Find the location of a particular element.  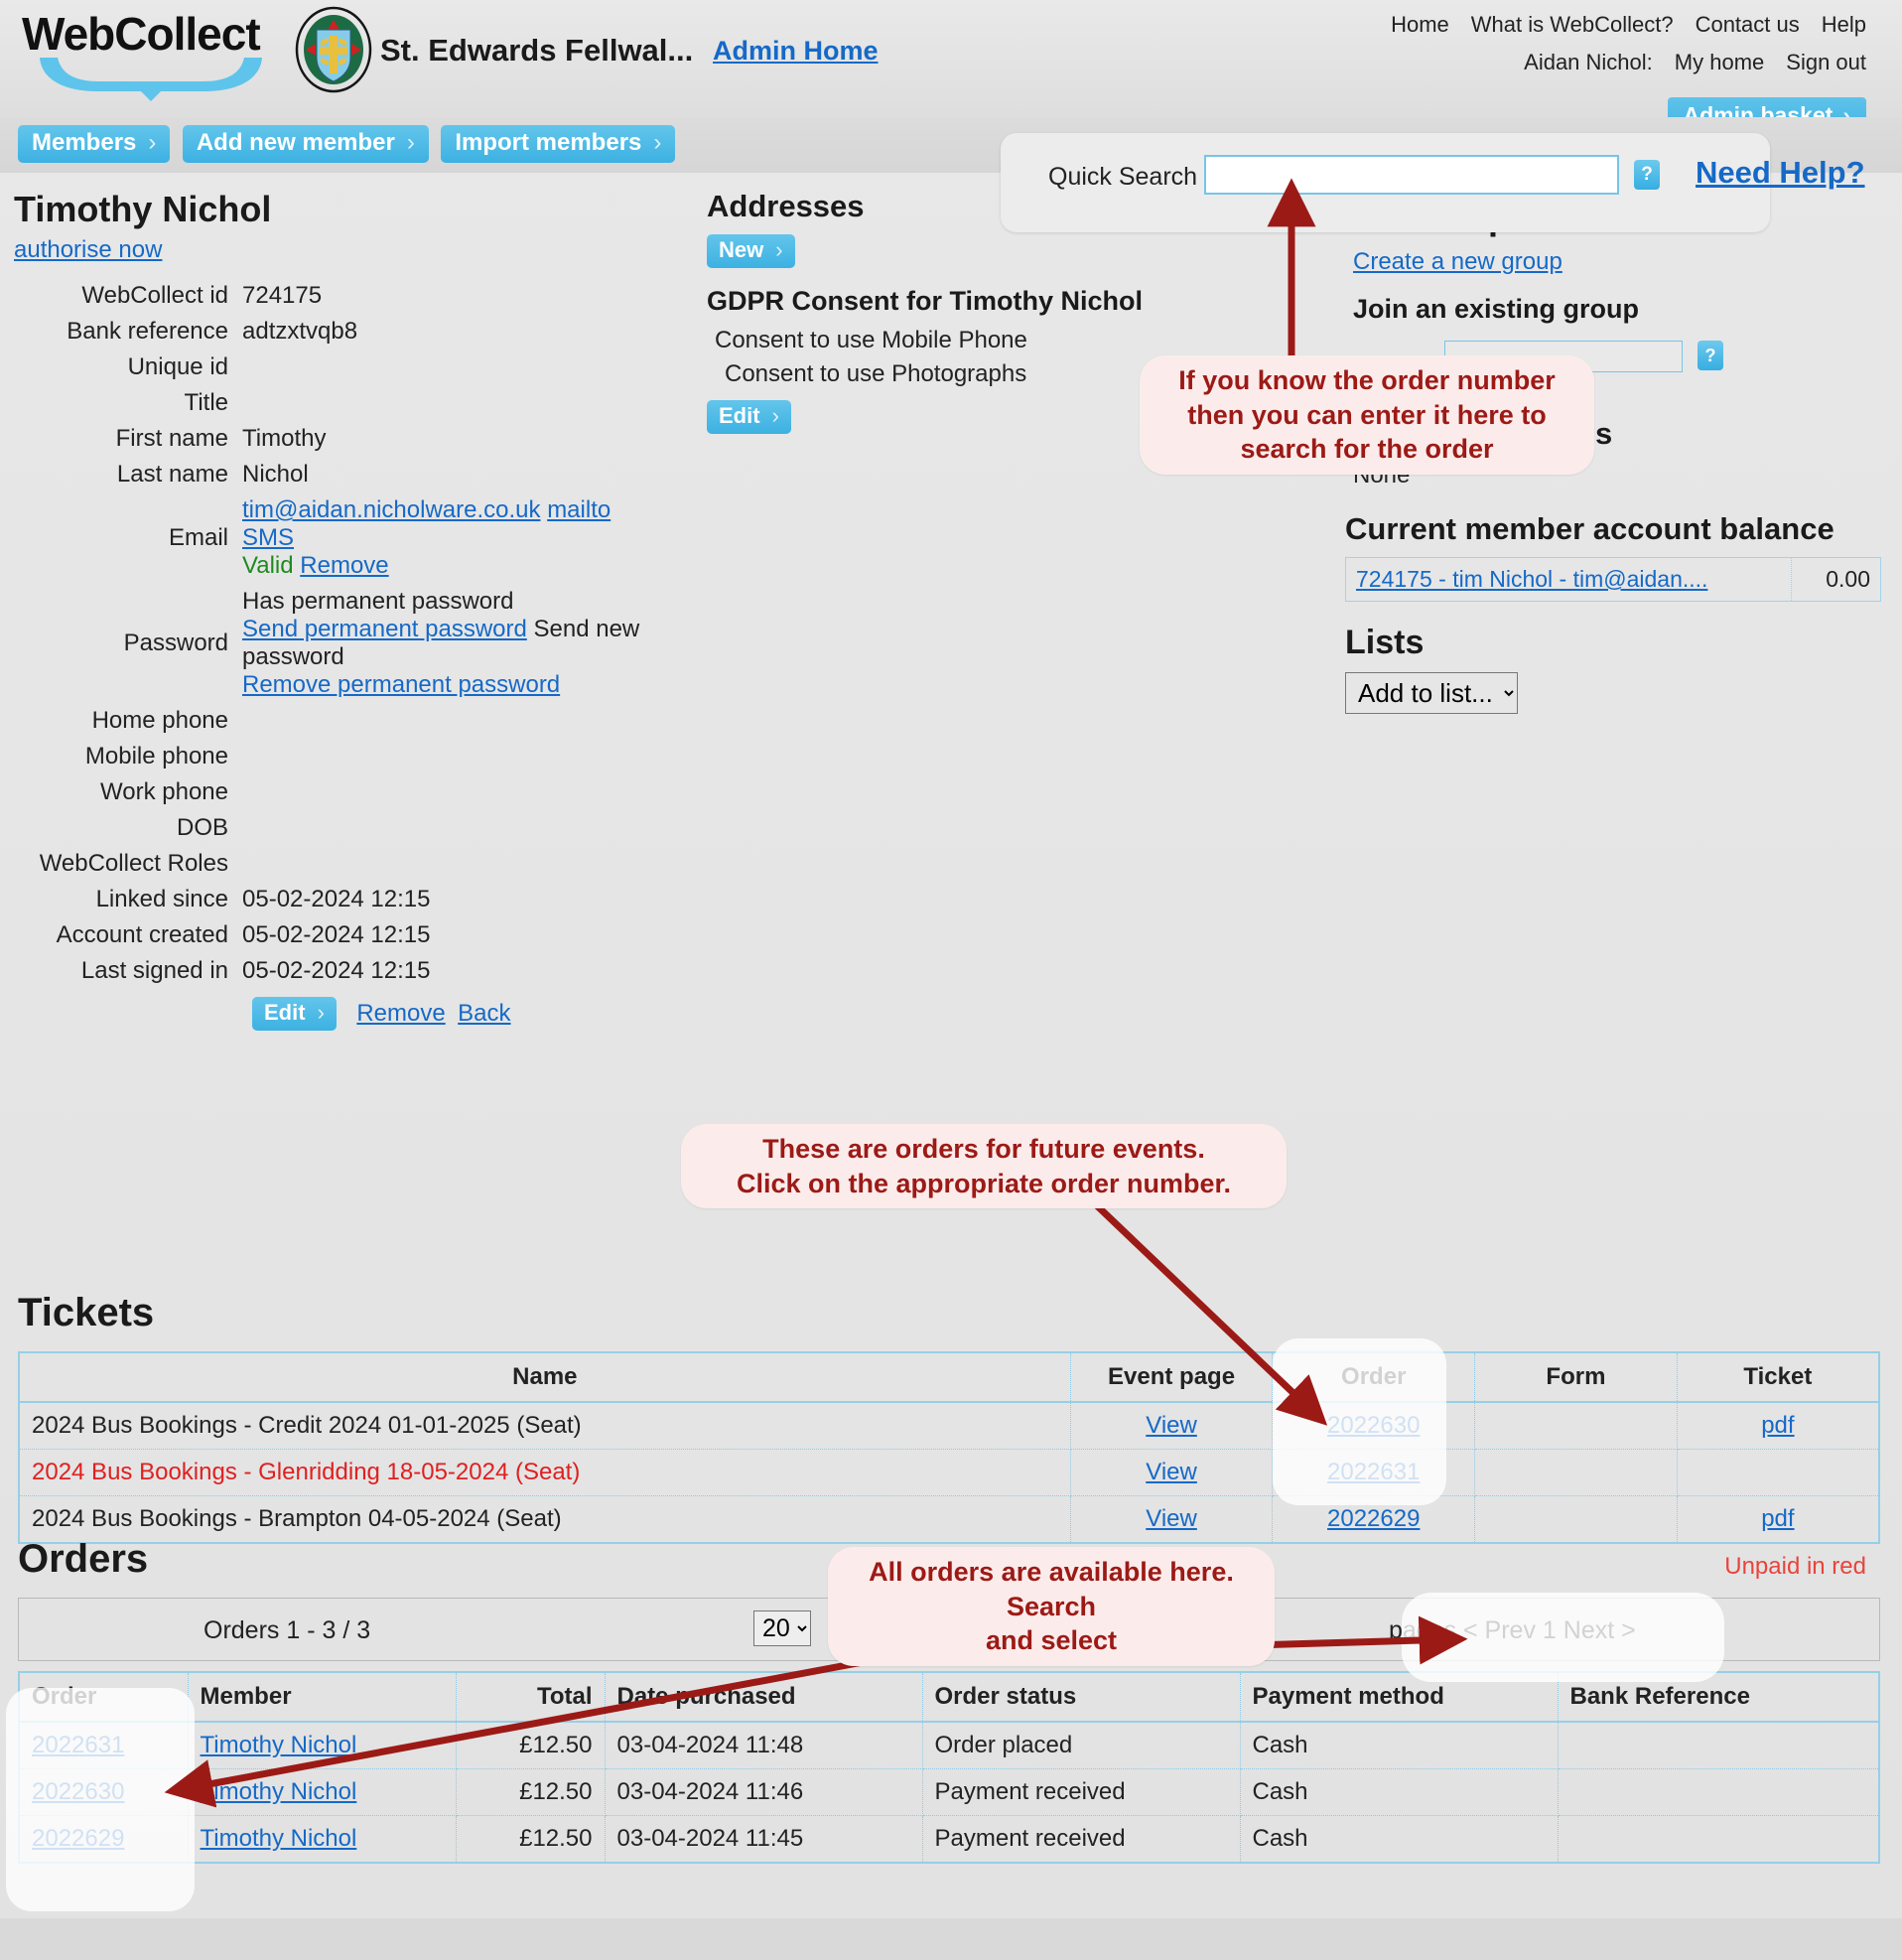

balance-title: Current member account balance is located at coordinates (1589, 528).